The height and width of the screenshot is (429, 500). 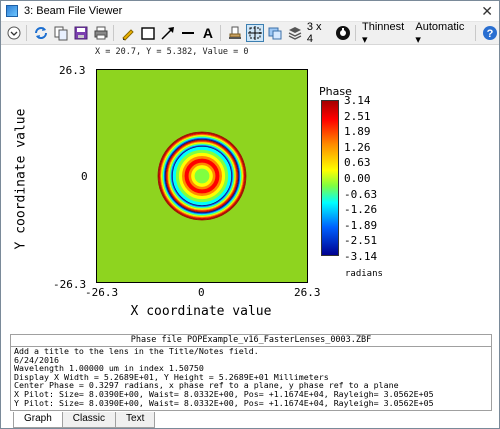 What do you see at coordinates (361, 225) in the screenshot?
I see `colorbar-tick: -1.89` at bounding box center [361, 225].